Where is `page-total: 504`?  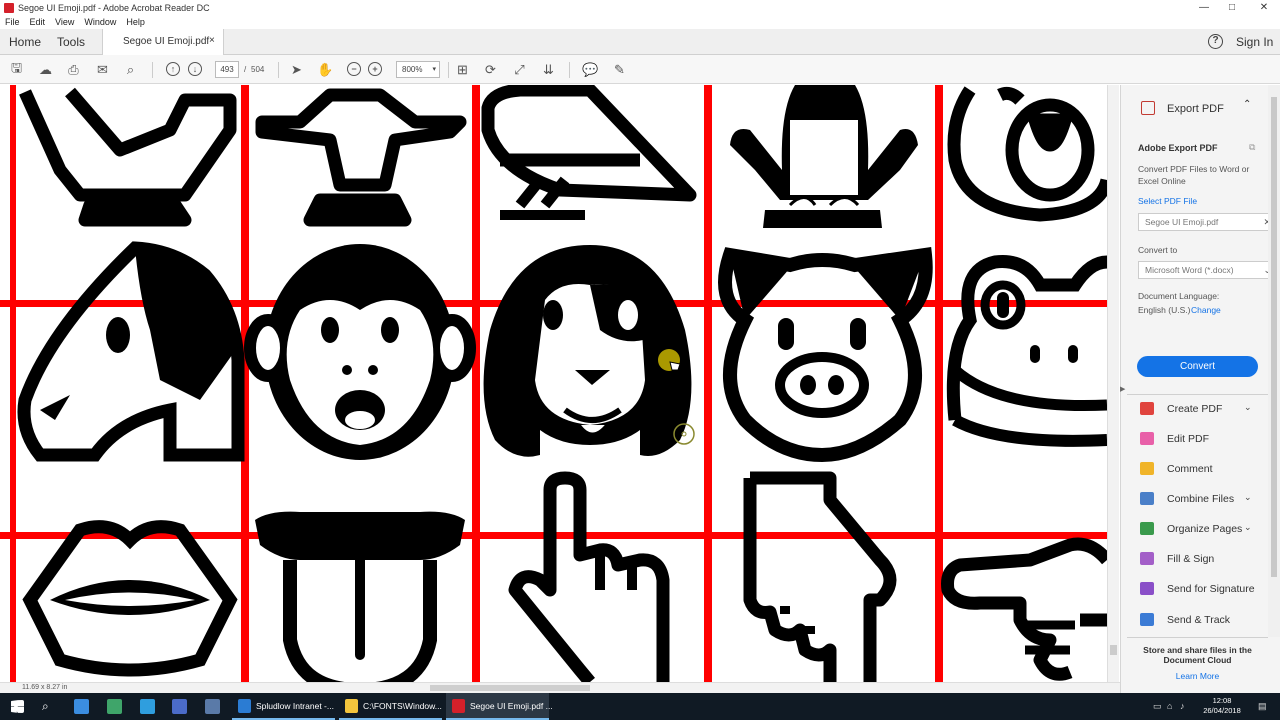
page-total: 504 is located at coordinates (258, 69).